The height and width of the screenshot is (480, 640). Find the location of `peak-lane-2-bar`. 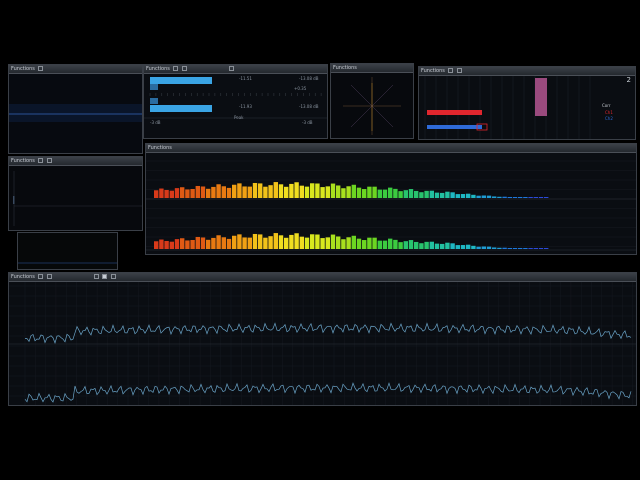

peak-lane-2-bar is located at coordinates (181, 108).